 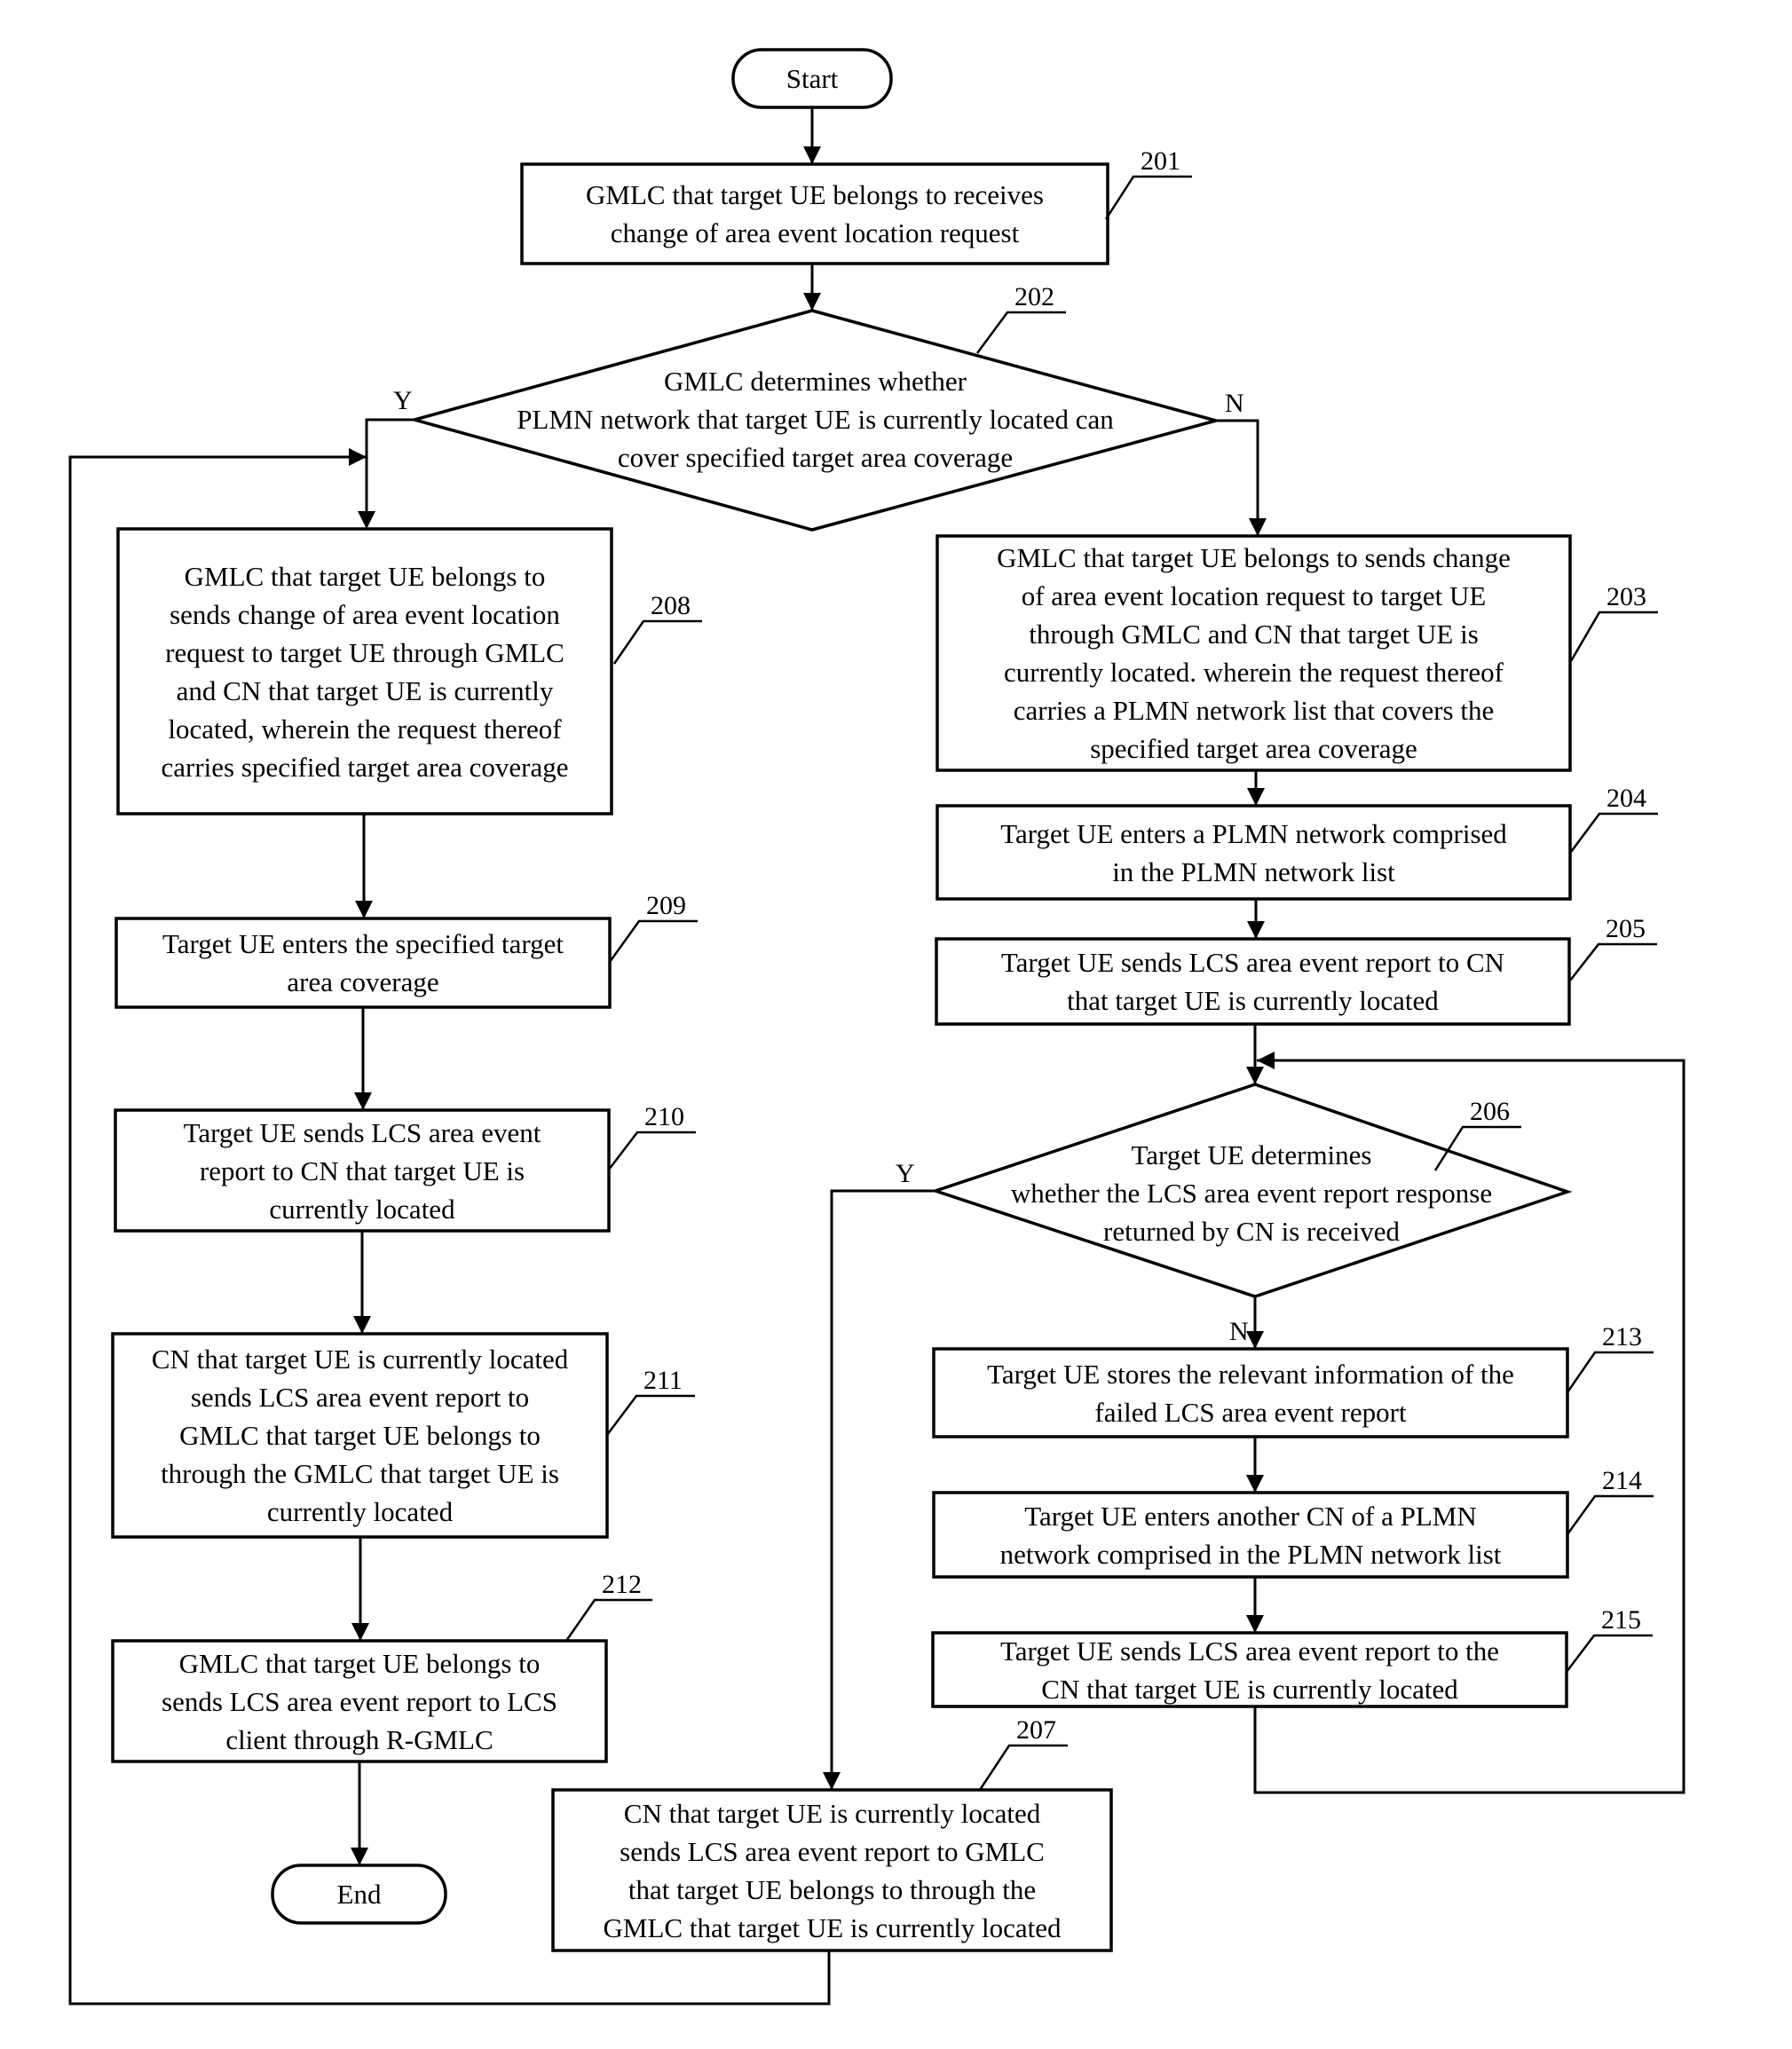 What do you see at coordinates (1253, 871) in the screenshot?
I see `text-line: in the PLMN network list` at bounding box center [1253, 871].